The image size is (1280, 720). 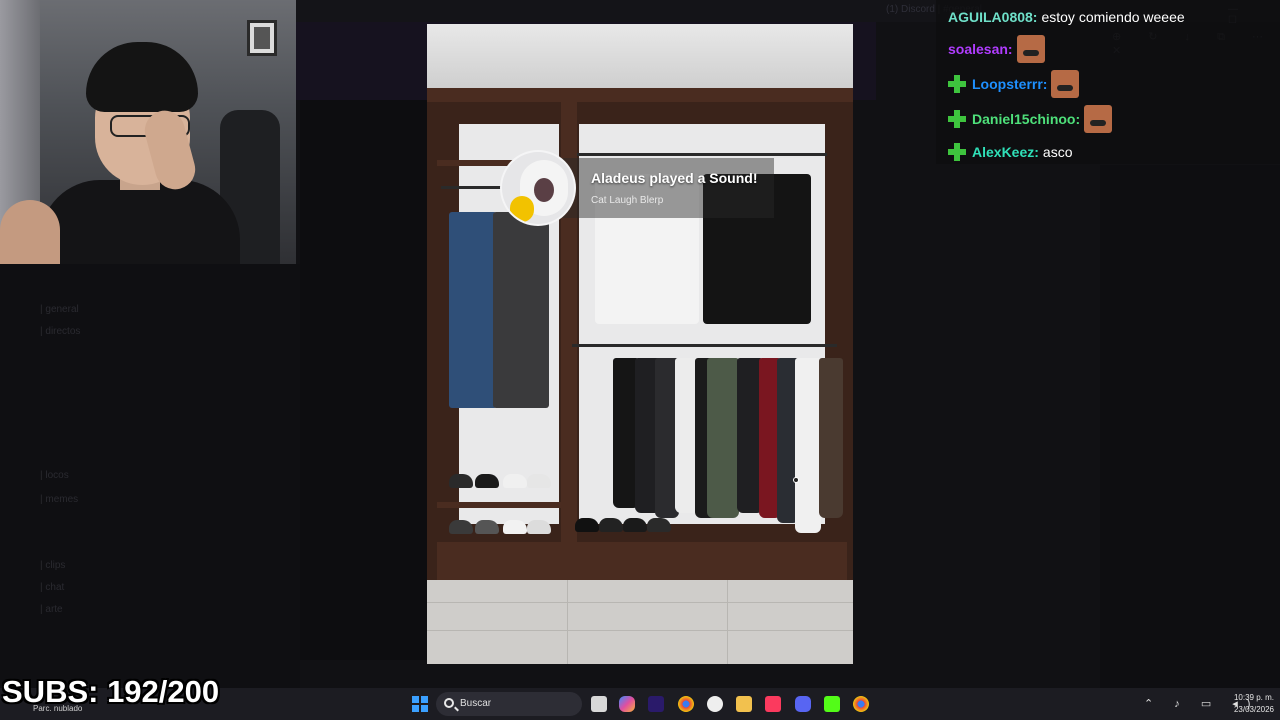 What do you see at coordinates (1253, 697) in the screenshot?
I see `clock-time: 10:39 p. m.` at bounding box center [1253, 697].